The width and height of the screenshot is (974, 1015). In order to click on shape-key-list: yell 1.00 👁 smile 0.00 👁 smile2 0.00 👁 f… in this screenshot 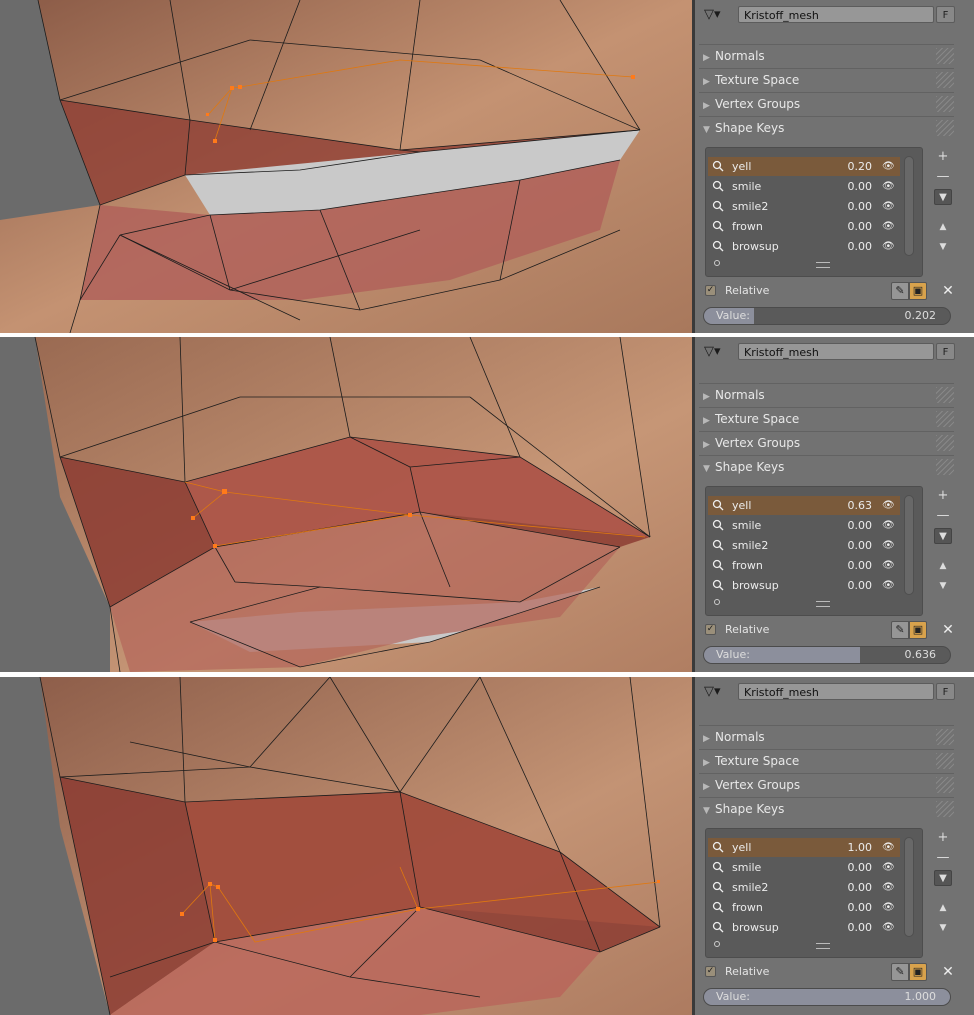, I will do `click(814, 893)`.